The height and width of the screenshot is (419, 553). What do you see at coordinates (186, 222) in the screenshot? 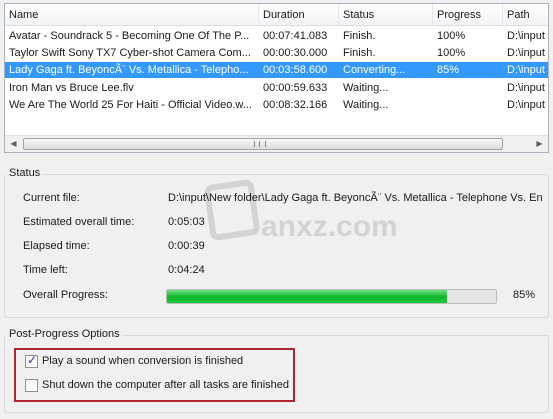
I see `estimated-time-value: 0:05:03` at bounding box center [186, 222].